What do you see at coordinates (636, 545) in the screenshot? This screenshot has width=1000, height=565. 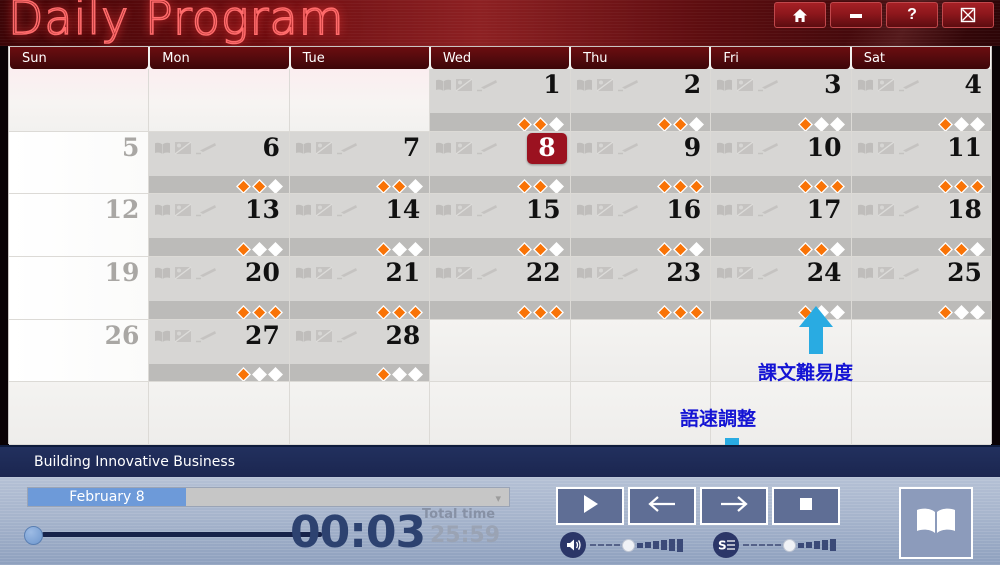 I see `volume-track` at bounding box center [636, 545].